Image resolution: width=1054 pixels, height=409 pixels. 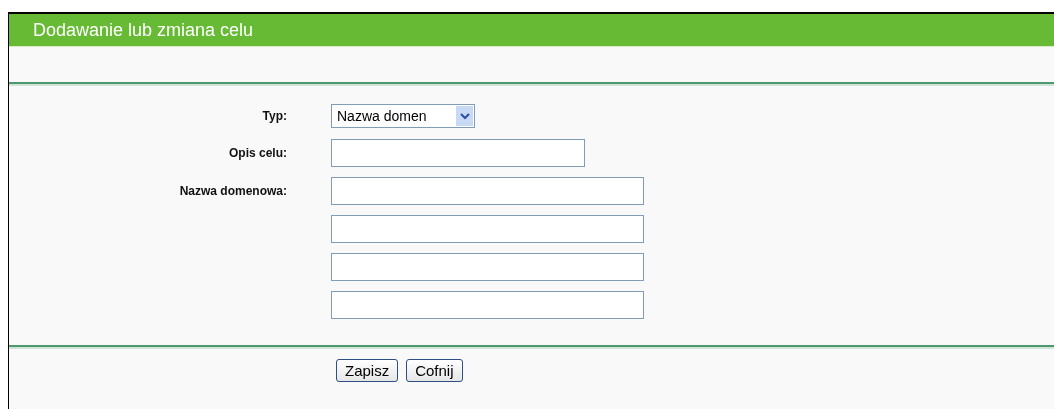 What do you see at coordinates (274, 116) in the screenshot?
I see `field-label: Typ:` at bounding box center [274, 116].